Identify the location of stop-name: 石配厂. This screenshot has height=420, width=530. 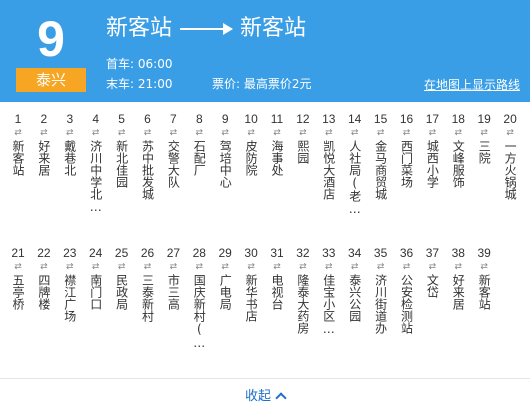
(199, 158).